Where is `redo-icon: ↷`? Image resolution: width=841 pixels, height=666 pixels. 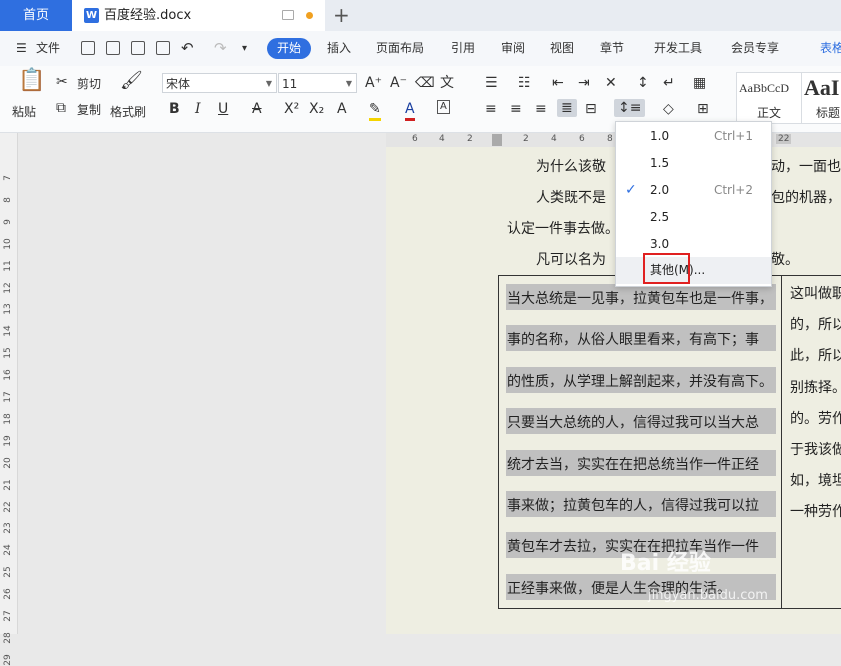 redo-icon: ↷ is located at coordinates (220, 48).